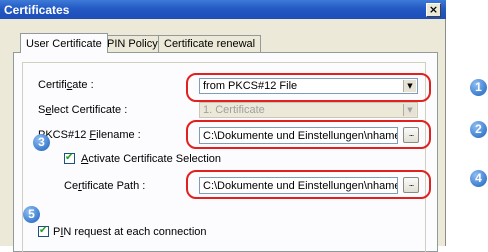 This screenshot has width=488, height=252. I want to click on pin-request-checkbox: ✔, so click(43, 231).